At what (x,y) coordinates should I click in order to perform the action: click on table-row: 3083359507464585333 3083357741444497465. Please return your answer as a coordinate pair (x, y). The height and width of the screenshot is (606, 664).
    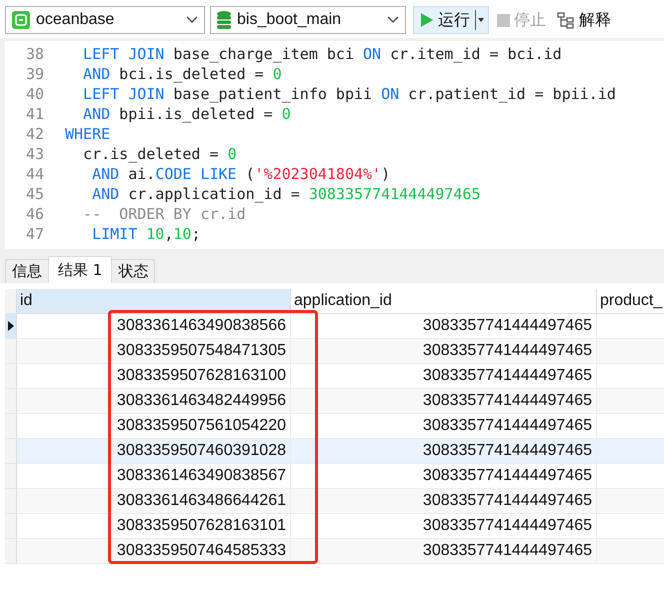
    Looking at the image, I should click on (334, 551).